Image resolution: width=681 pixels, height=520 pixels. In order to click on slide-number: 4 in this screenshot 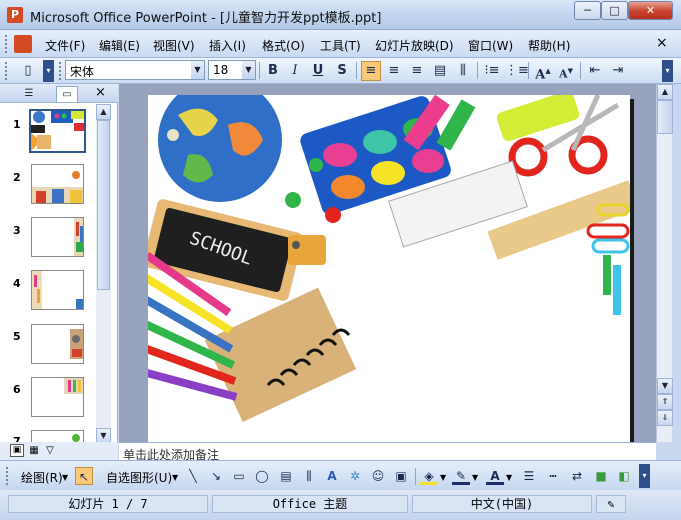, I will do `click(17, 283)`.